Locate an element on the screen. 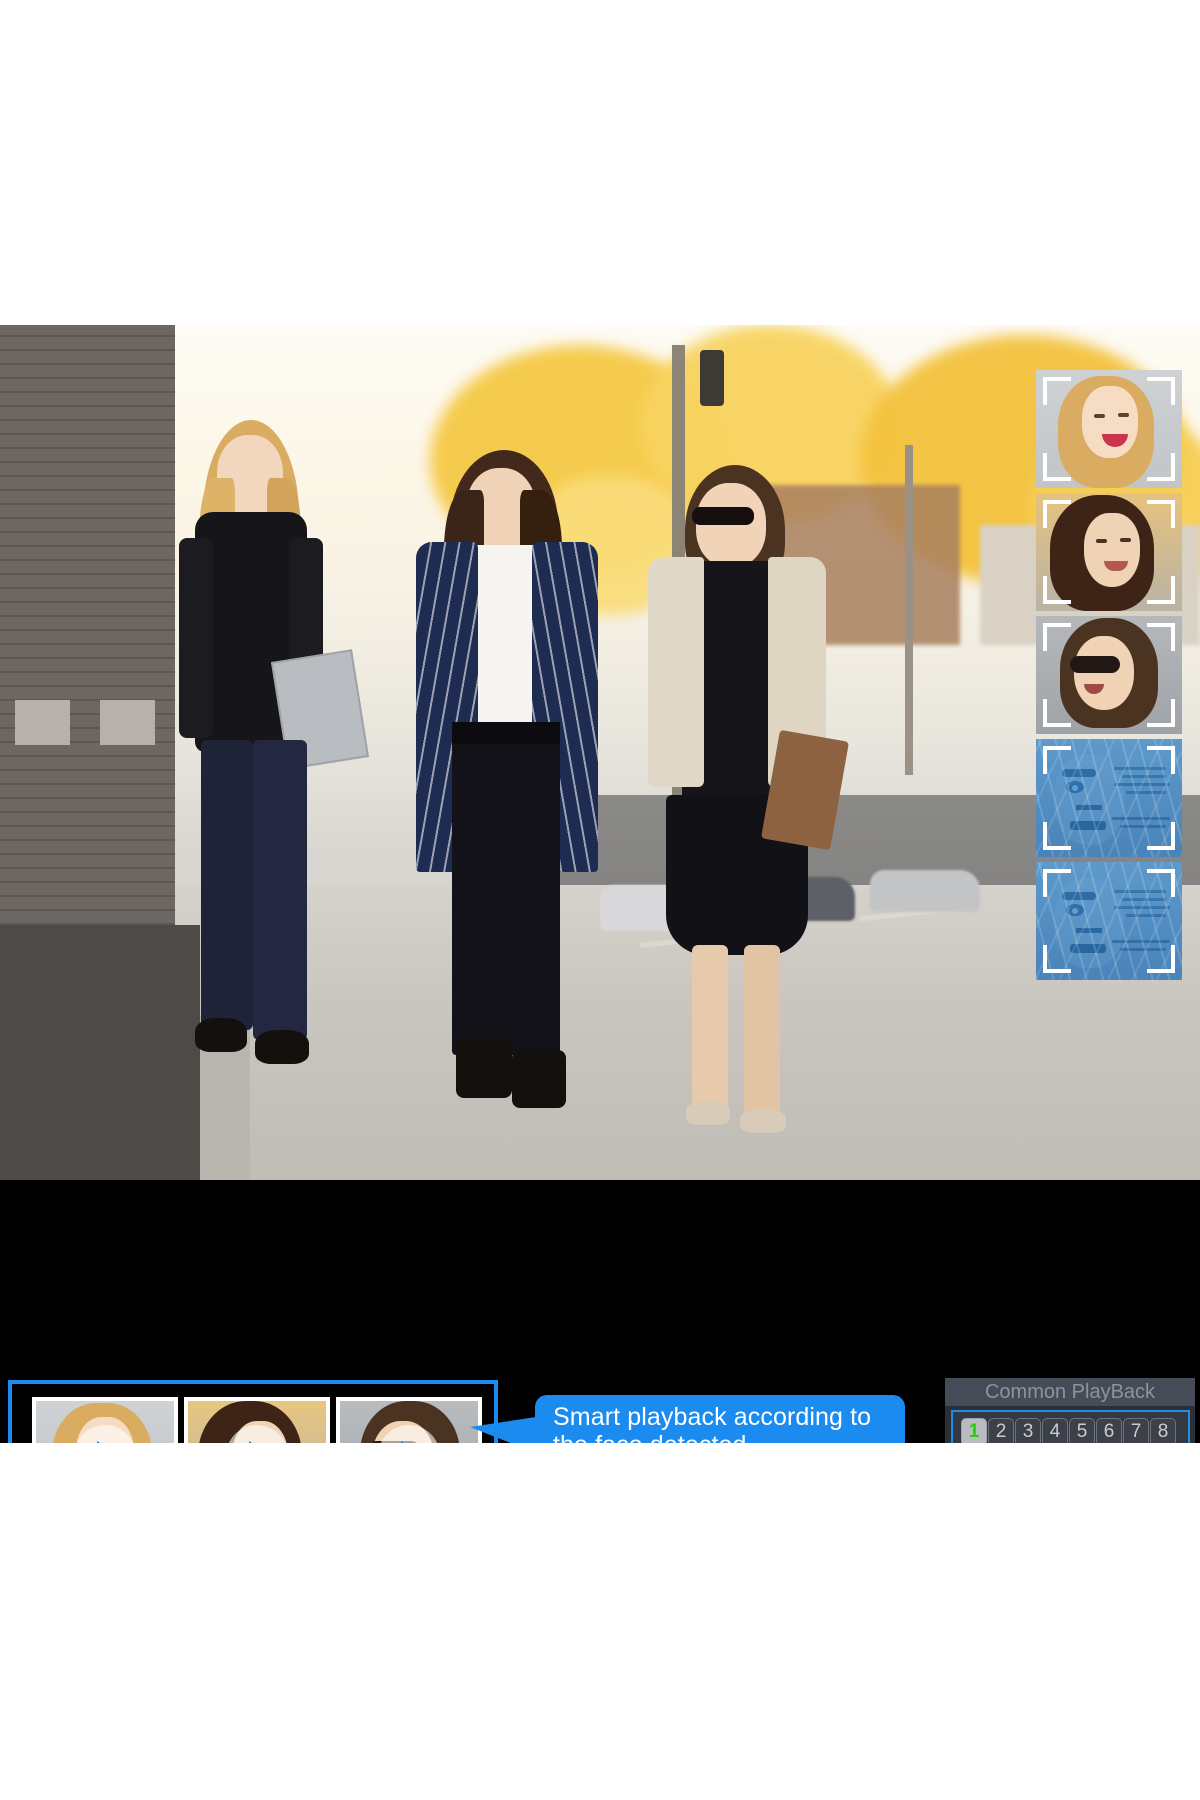 The height and width of the screenshot is (1800, 1200). channel-button-1: 1 is located at coordinates (974, 1430).